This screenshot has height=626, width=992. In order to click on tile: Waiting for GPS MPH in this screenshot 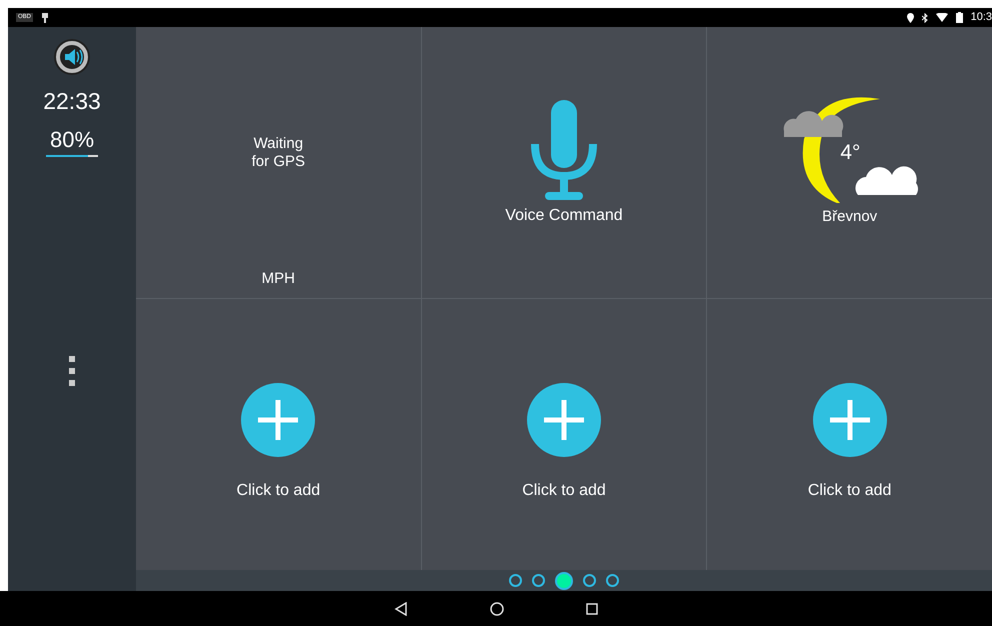, I will do `click(278, 162)`.